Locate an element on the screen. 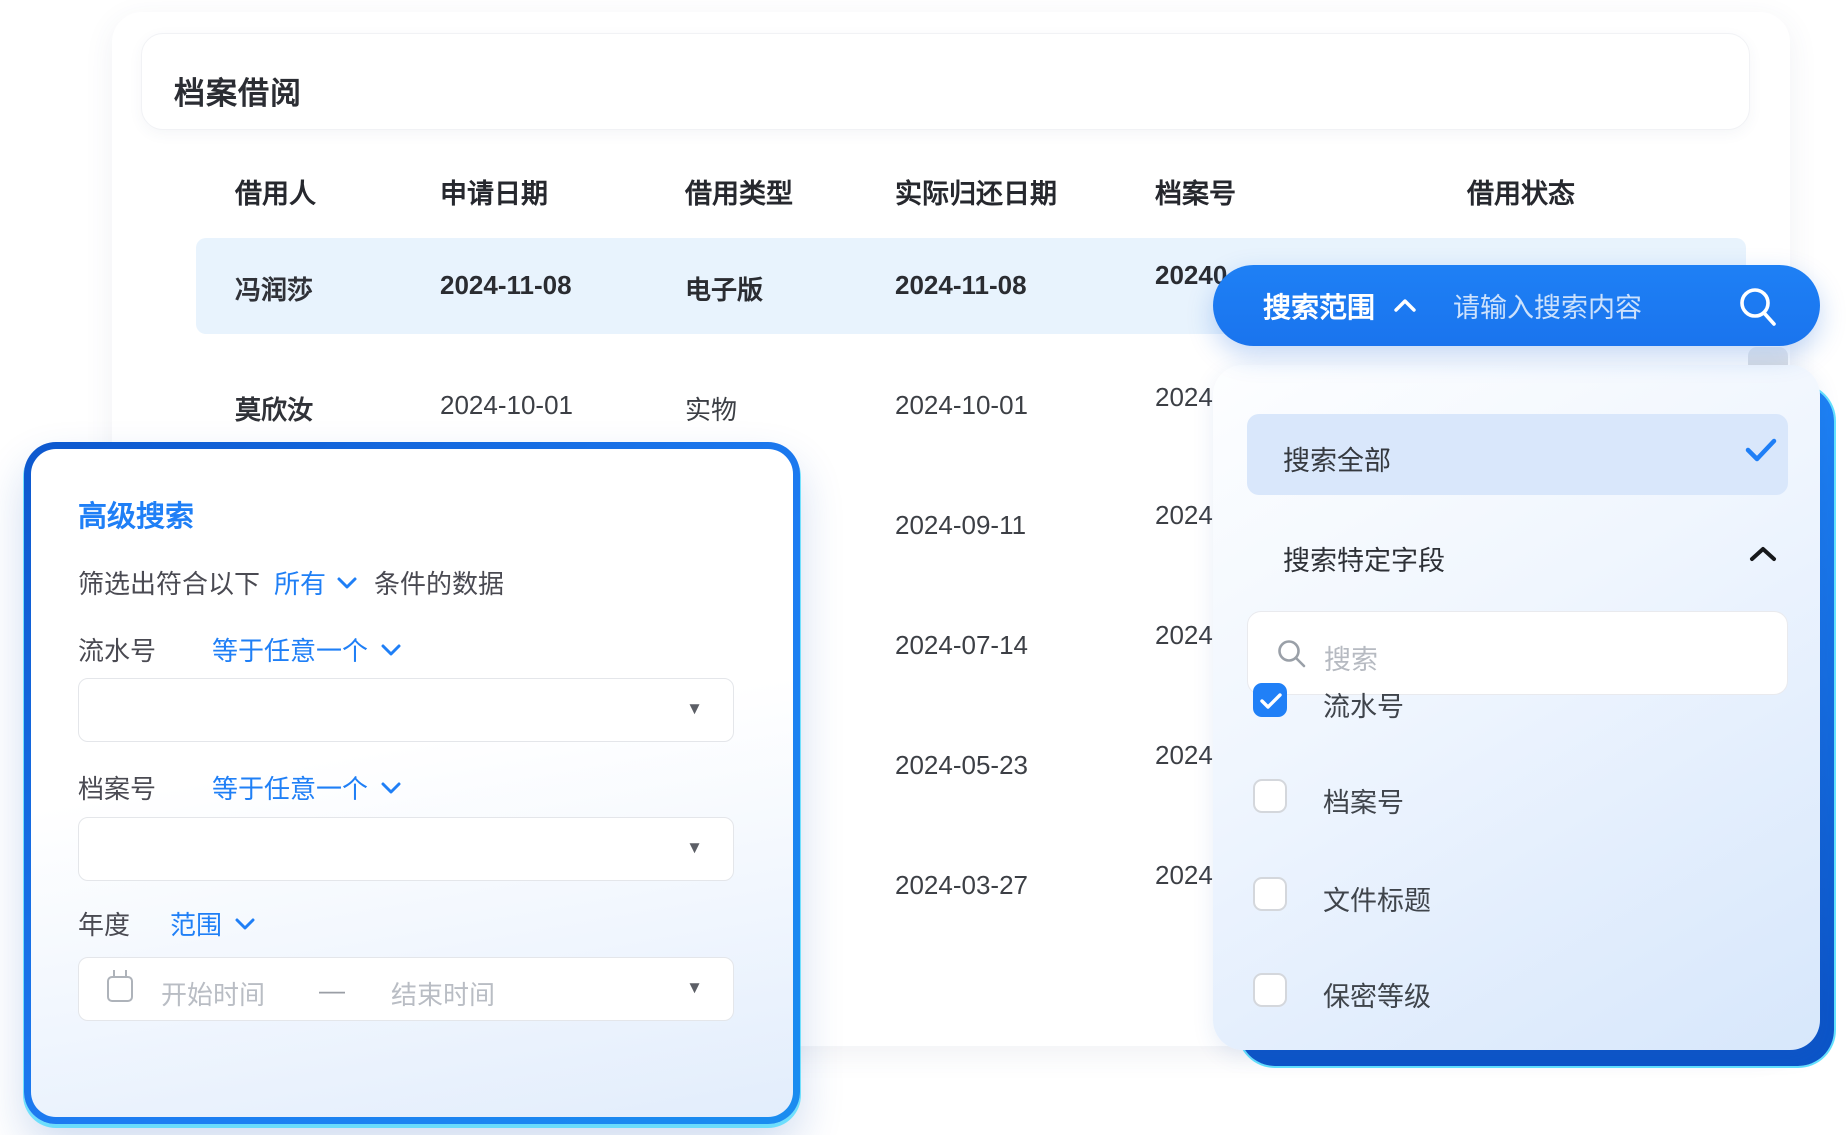 This screenshot has width=1847, height=1135. condition-field: 档案号 is located at coordinates (117, 789).